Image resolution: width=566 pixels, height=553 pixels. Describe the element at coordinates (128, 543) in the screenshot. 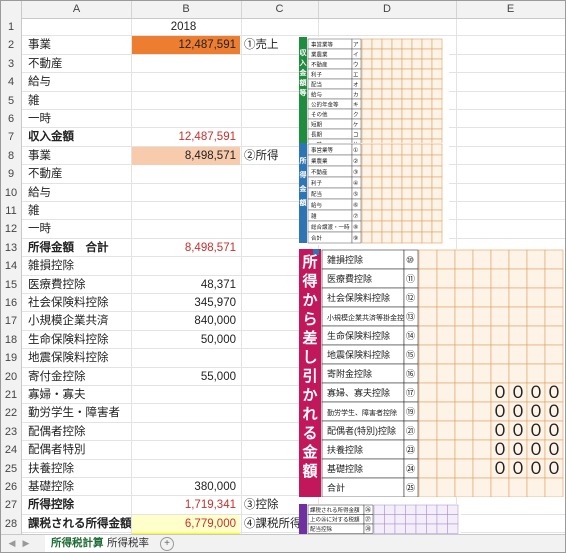

I see `tab-shotokuzei-ritsu: 所得税率` at that location.